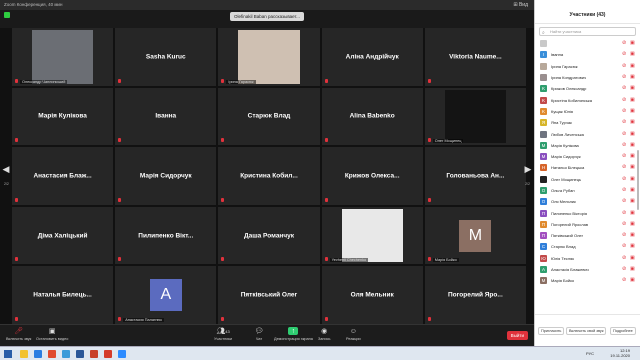  What do you see at coordinates (8, 354) in the screenshot?
I see `windows-start-icon` at bounding box center [8, 354].